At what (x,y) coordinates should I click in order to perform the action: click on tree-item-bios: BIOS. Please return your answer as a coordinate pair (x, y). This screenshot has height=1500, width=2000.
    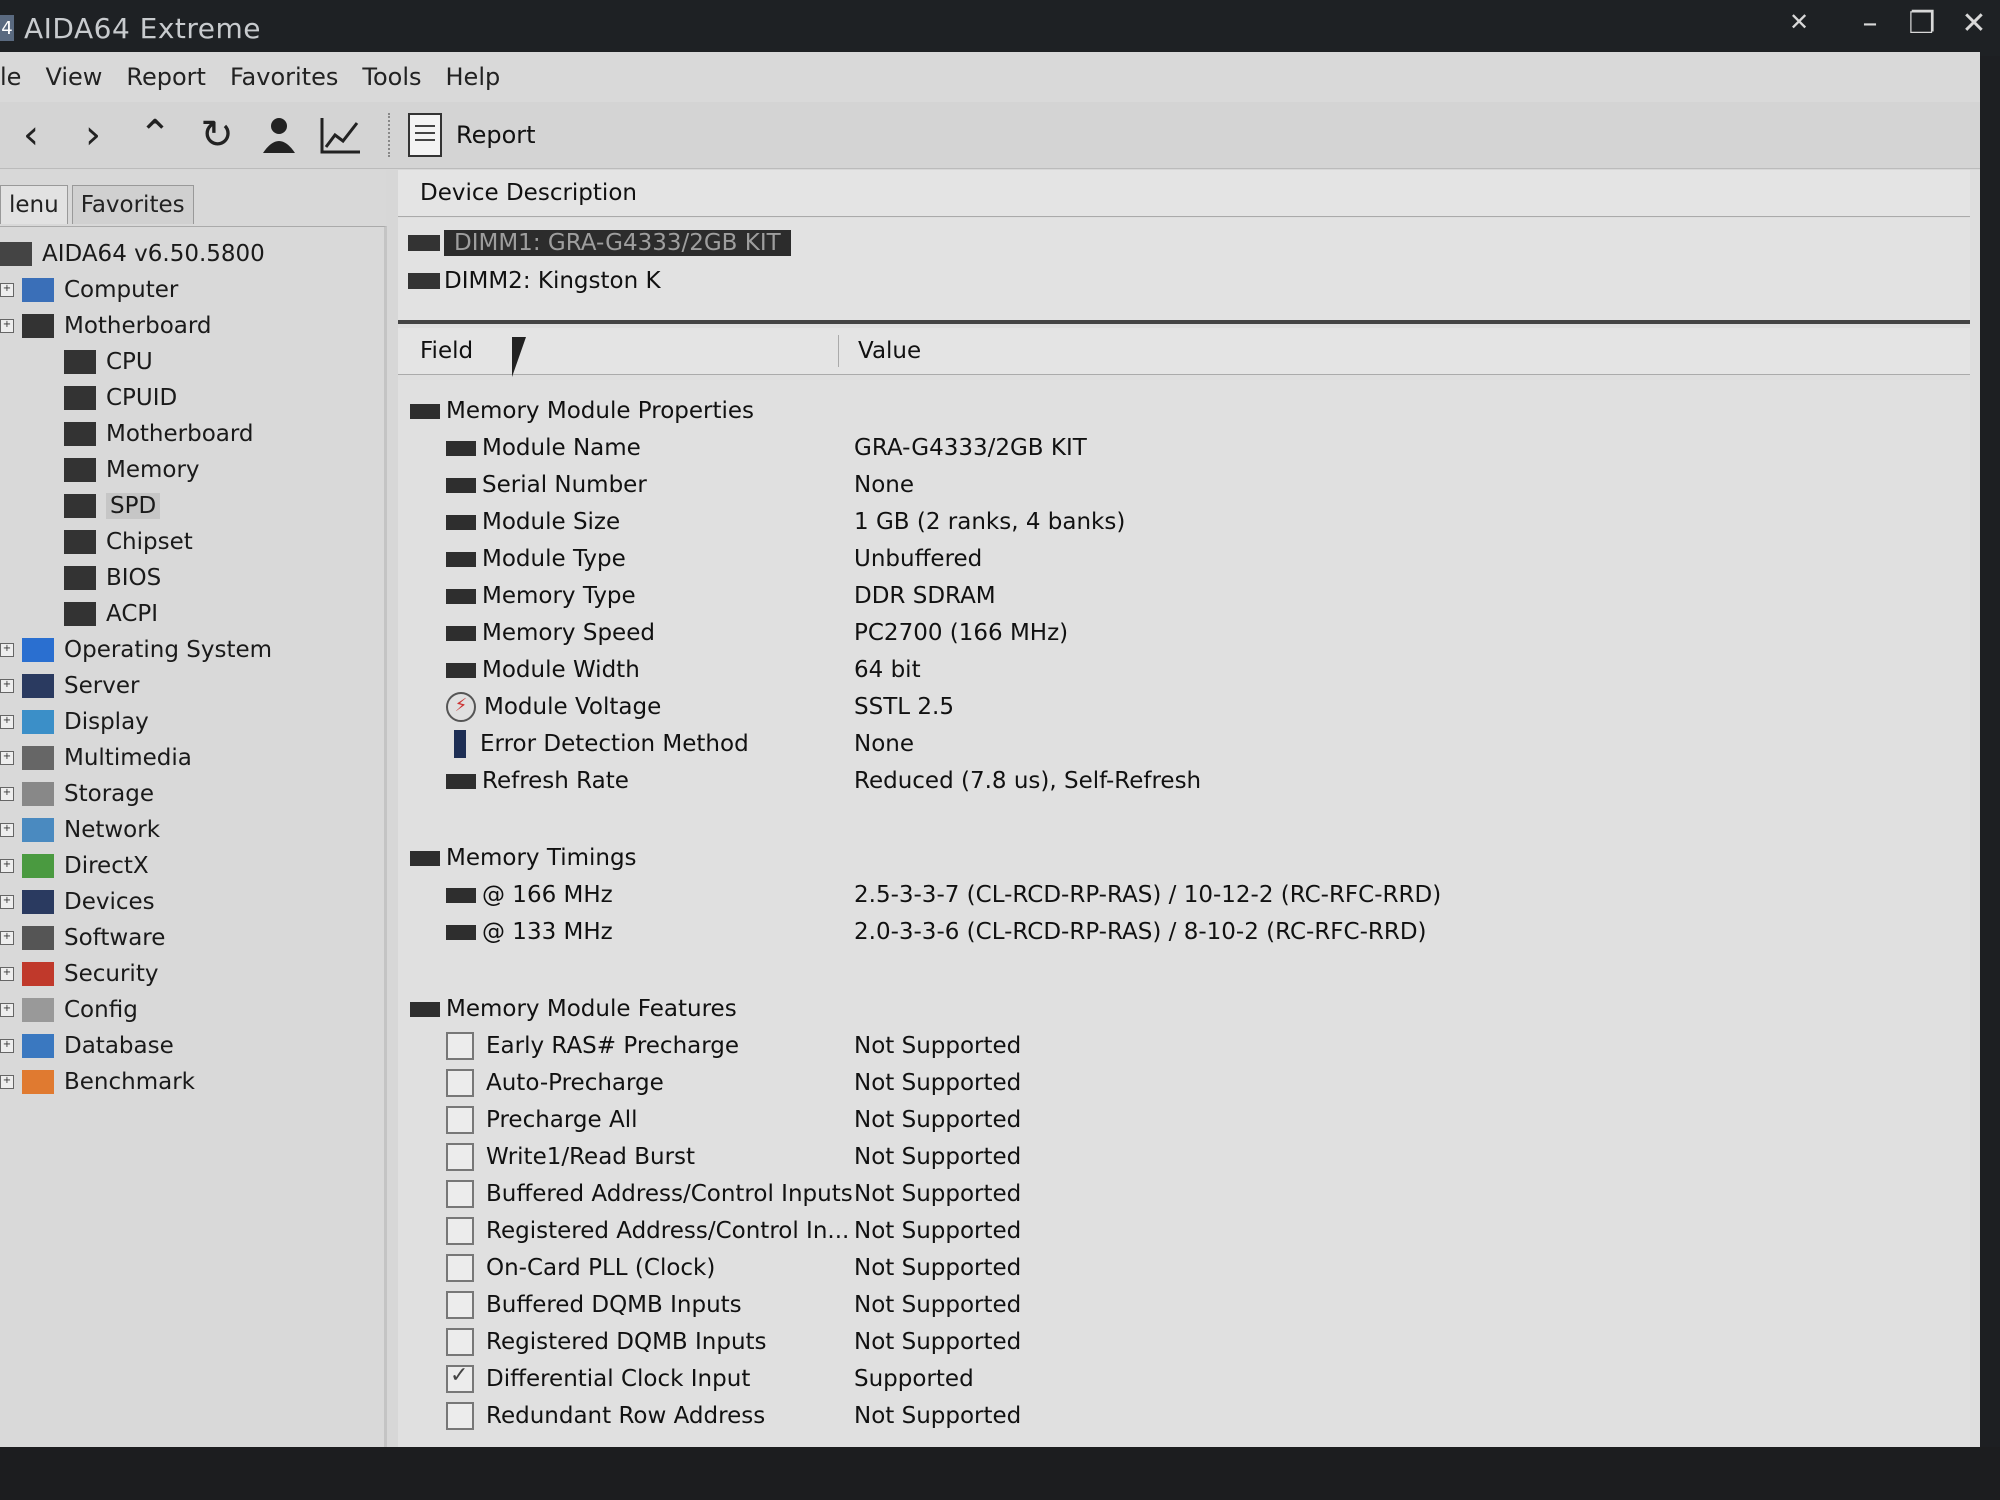
    Looking at the image, I should click on (112, 578).